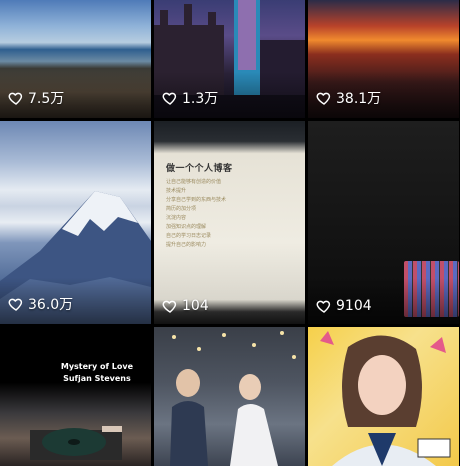 The width and height of the screenshot is (460, 466). I want to click on document-line: 让自己能够有创造的价值, so click(194, 182).